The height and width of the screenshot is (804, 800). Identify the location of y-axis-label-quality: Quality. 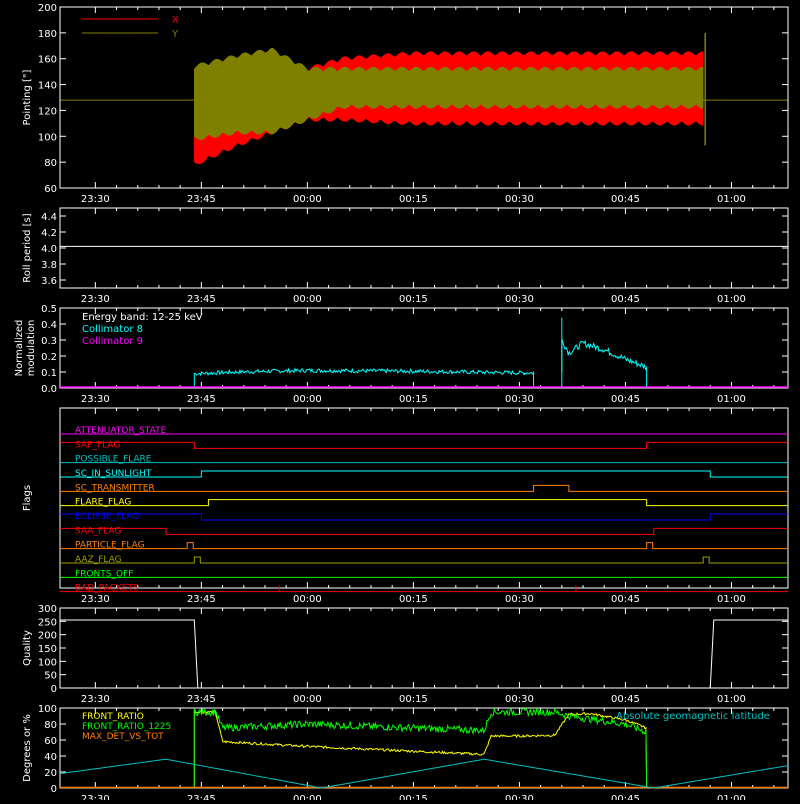
(27, 648).